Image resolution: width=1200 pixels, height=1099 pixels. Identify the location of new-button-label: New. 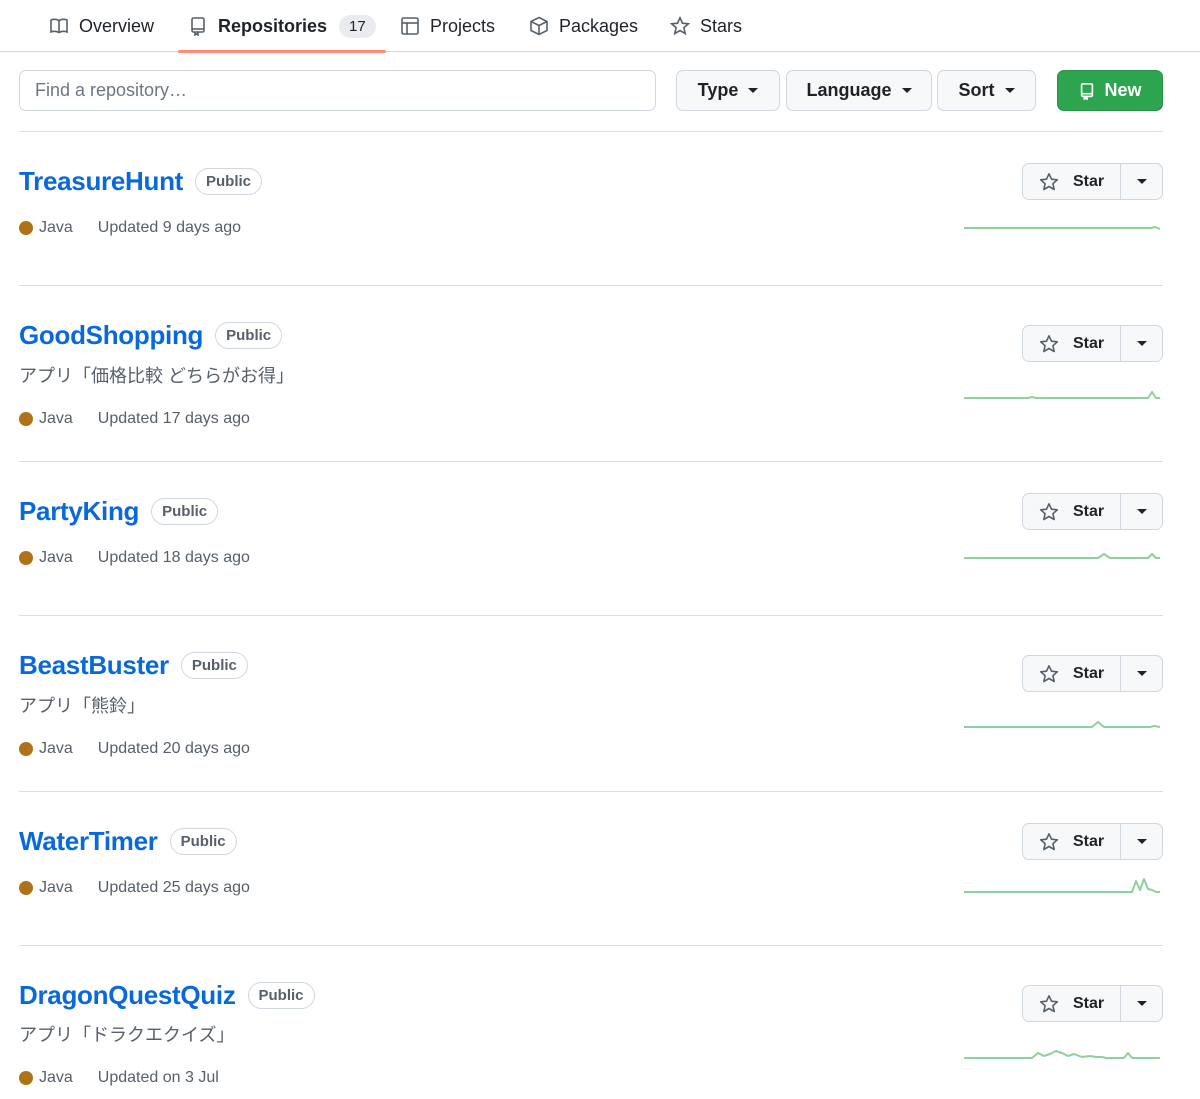
(1123, 90).